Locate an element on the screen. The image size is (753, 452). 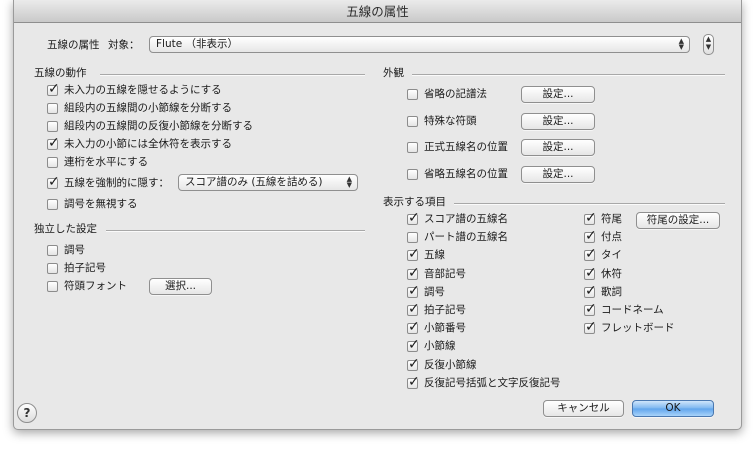
display-item-left-0-label: スコア譜の五線名 is located at coordinates (466, 219).